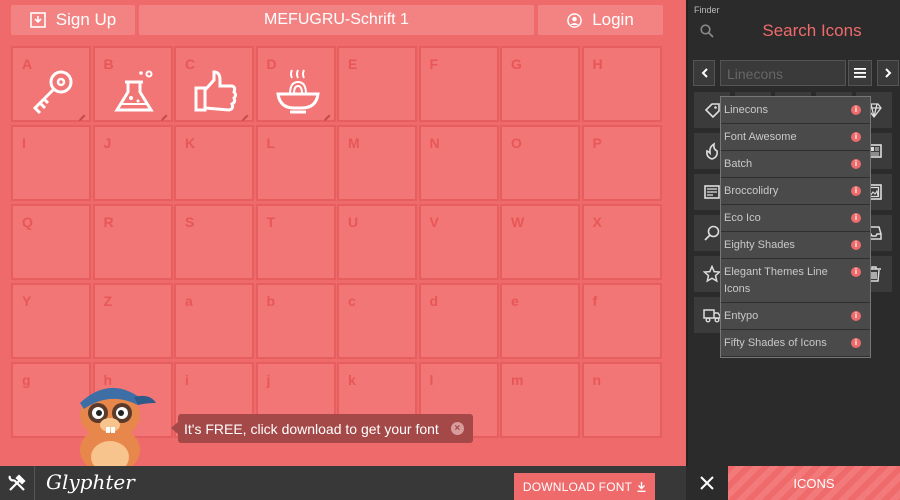 This screenshot has width=900, height=500. I want to click on icons-tab: ICONS, so click(814, 483).